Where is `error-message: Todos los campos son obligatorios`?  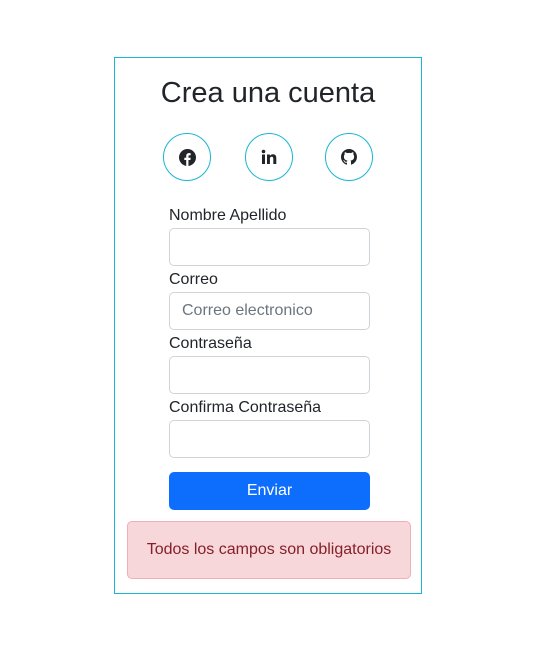 error-message: Todos los campos son obligatorios is located at coordinates (269, 549).